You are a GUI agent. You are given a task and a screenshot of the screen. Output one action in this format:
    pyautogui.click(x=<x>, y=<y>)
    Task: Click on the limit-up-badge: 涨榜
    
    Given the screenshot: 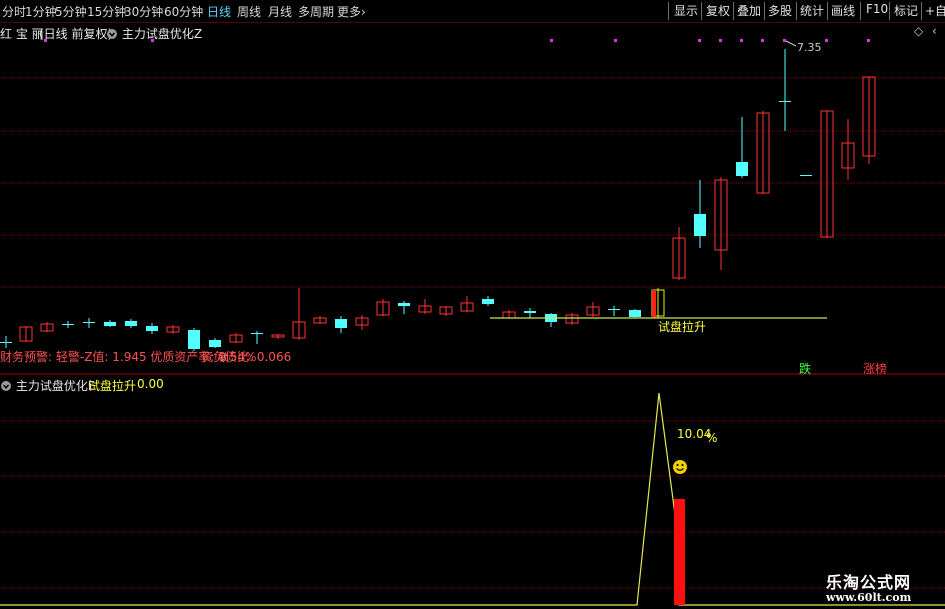 What is the action you would take?
    pyautogui.click(x=875, y=368)
    